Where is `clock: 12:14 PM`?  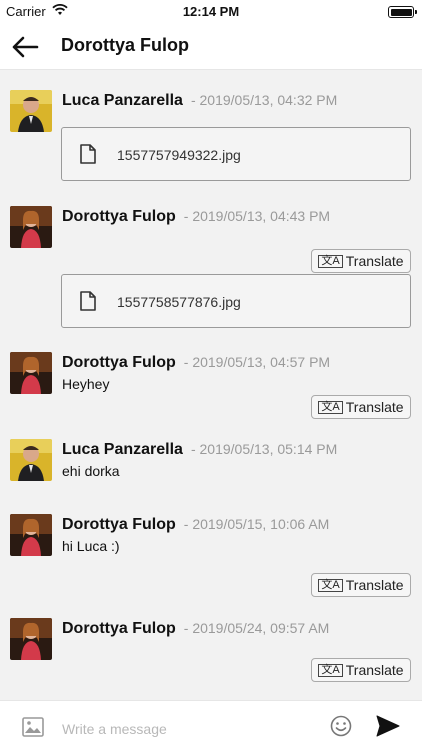
clock: 12:14 PM is located at coordinates (211, 11).